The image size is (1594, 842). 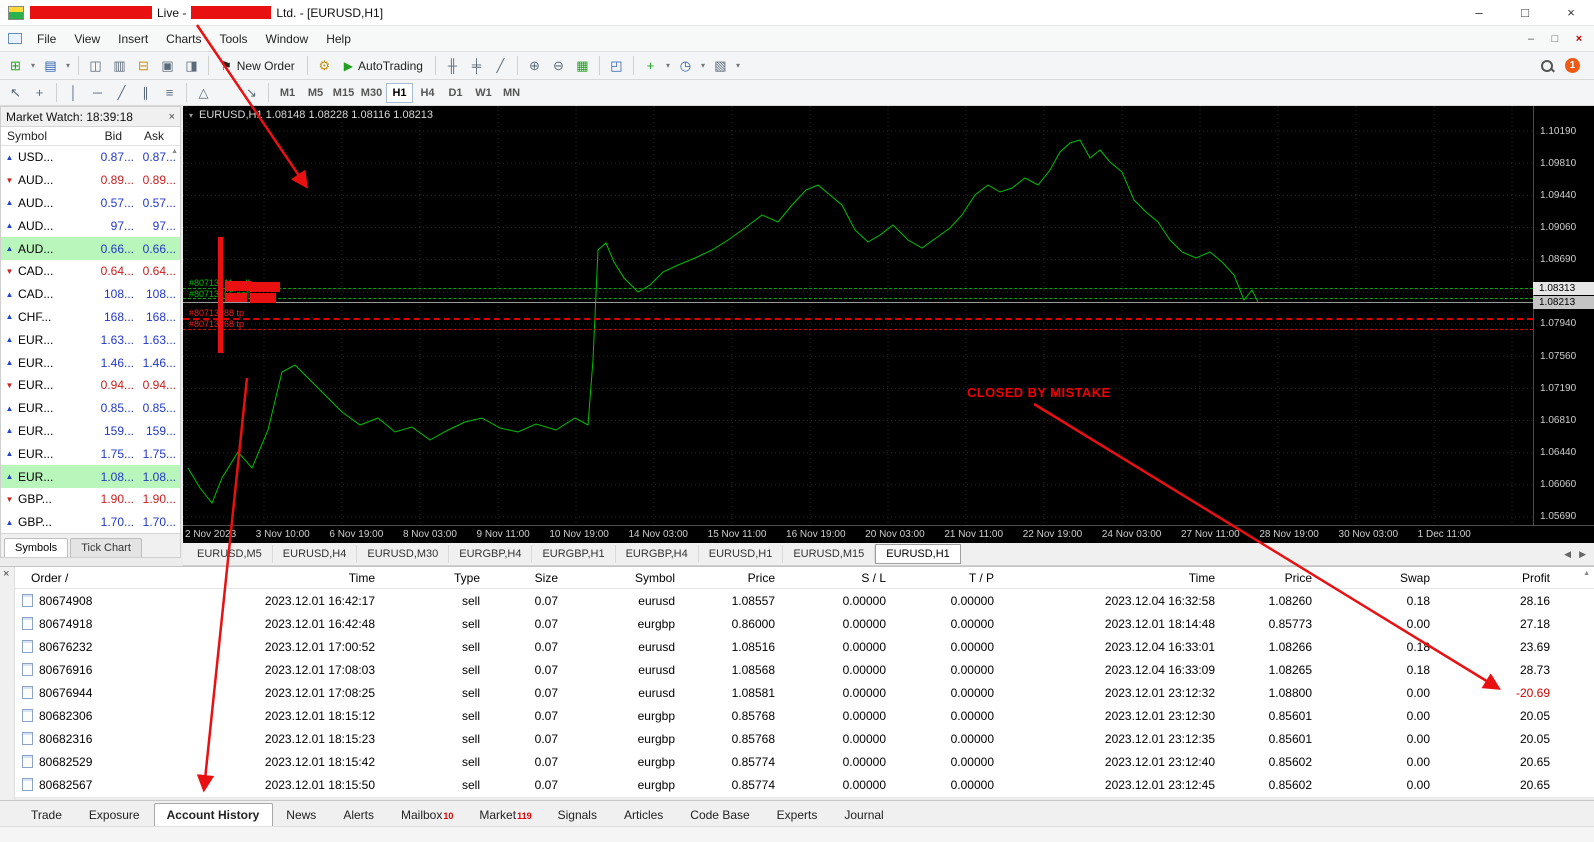 I want to click on timeframe-button: H4, so click(x=427, y=93).